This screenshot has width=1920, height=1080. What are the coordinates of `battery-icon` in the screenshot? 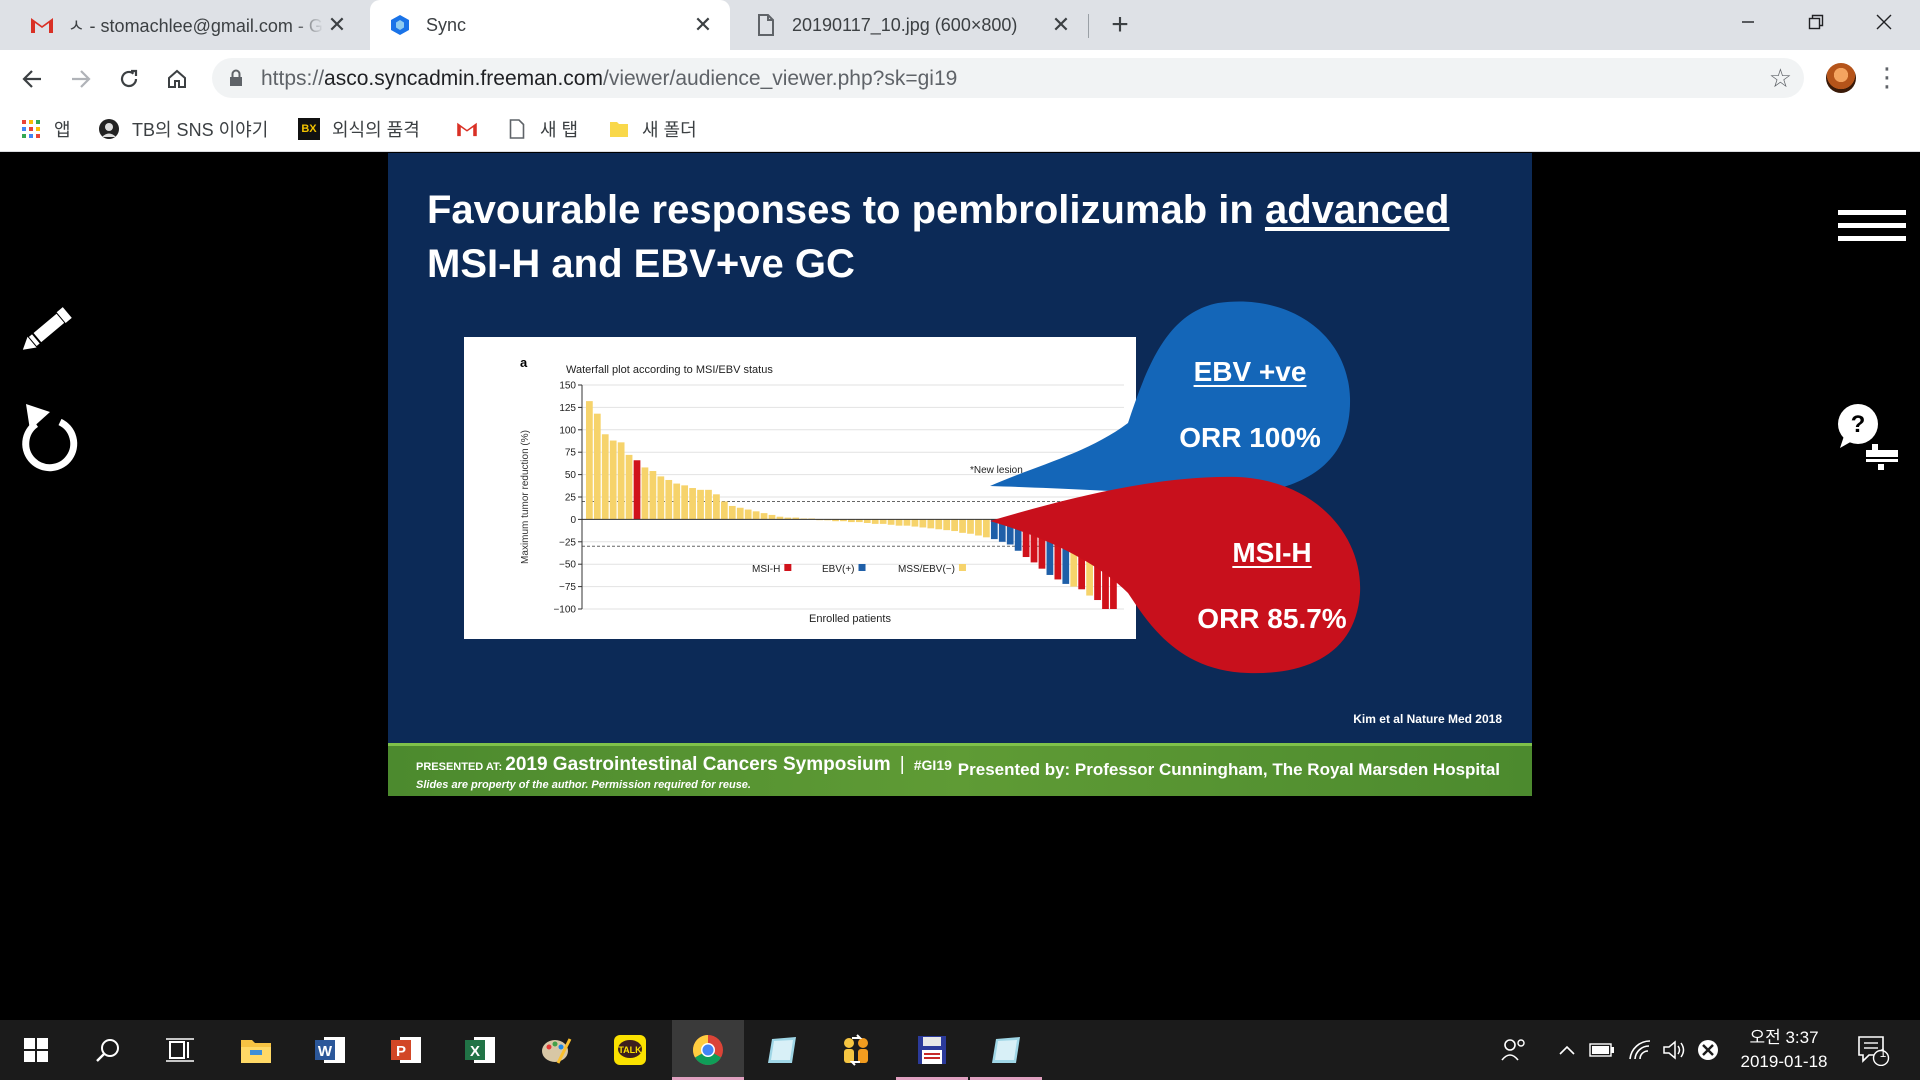 It's located at (1601, 1050).